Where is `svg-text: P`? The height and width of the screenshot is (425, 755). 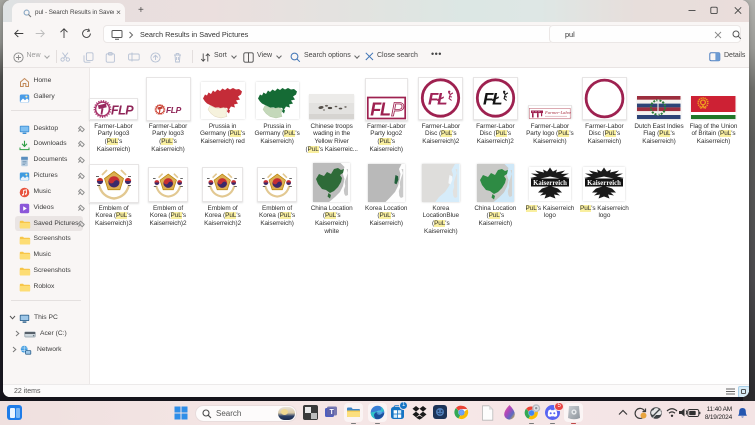 svg-text: P is located at coordinates (397, 109).